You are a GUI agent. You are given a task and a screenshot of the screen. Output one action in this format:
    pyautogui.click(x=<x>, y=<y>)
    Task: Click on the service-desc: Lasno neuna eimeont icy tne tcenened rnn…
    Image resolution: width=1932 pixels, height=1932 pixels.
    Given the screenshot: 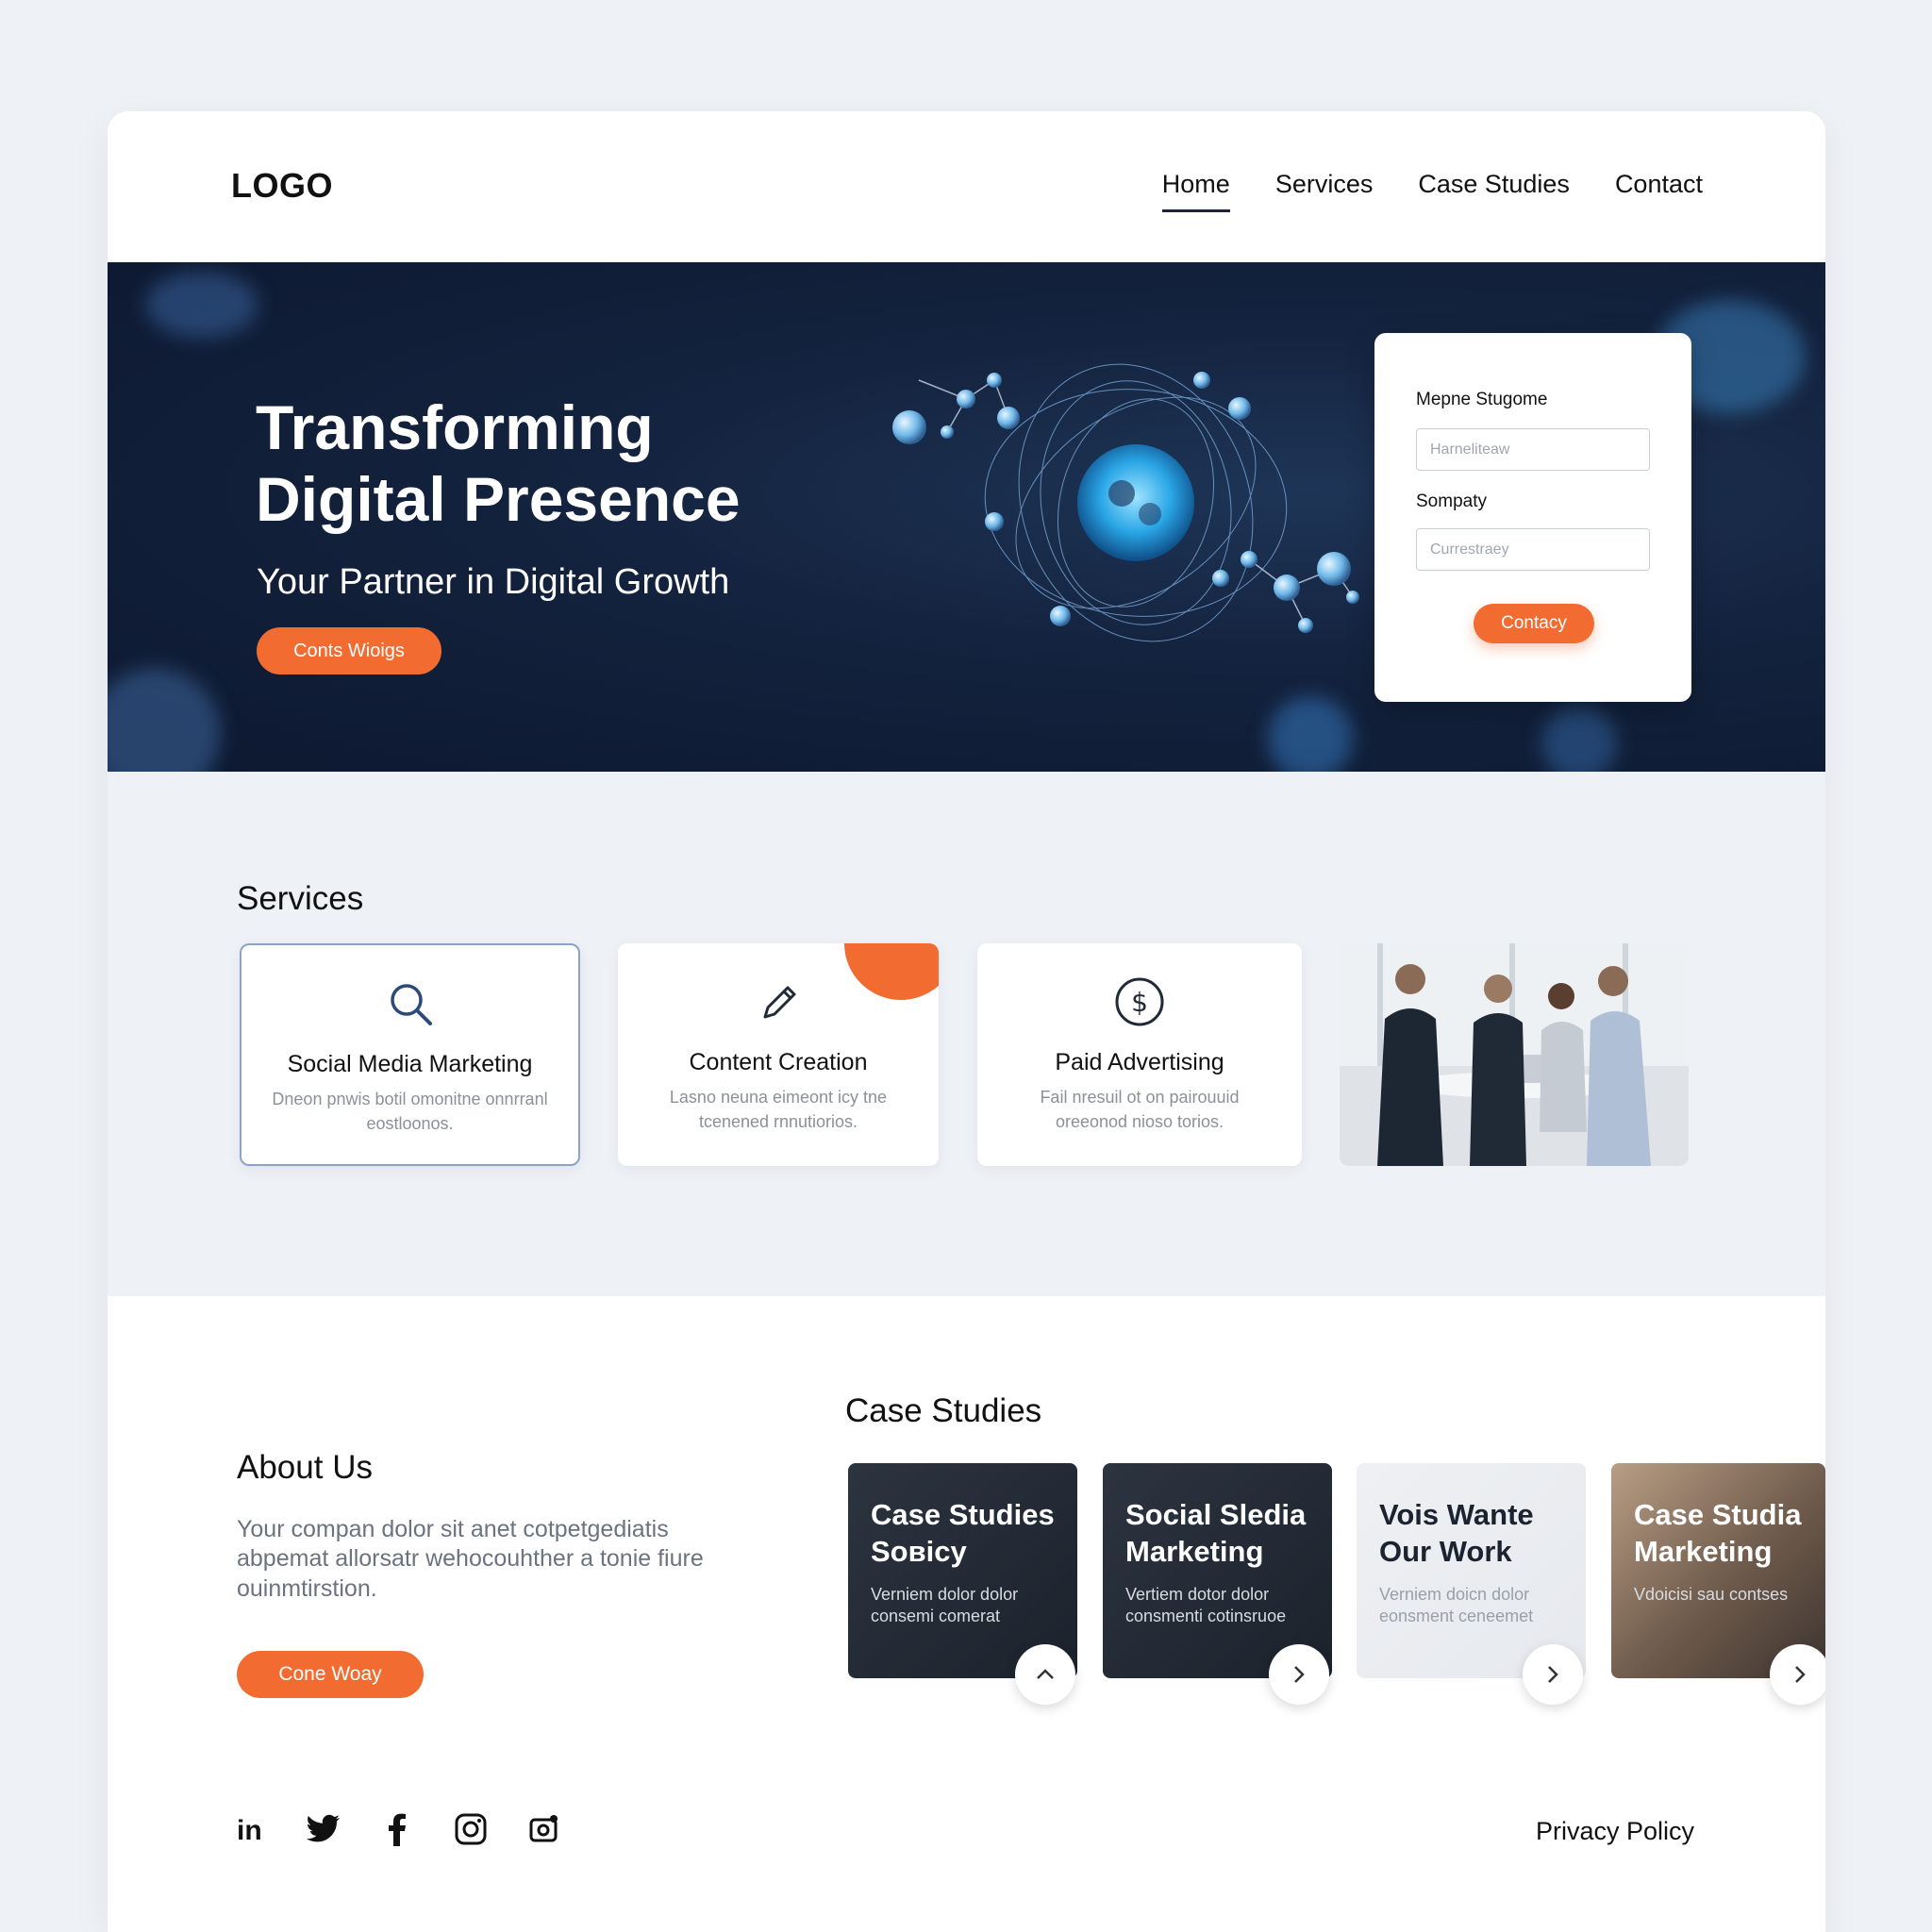 What is the action you would take?
    pyautogui.click(x=779, y=1110)
    